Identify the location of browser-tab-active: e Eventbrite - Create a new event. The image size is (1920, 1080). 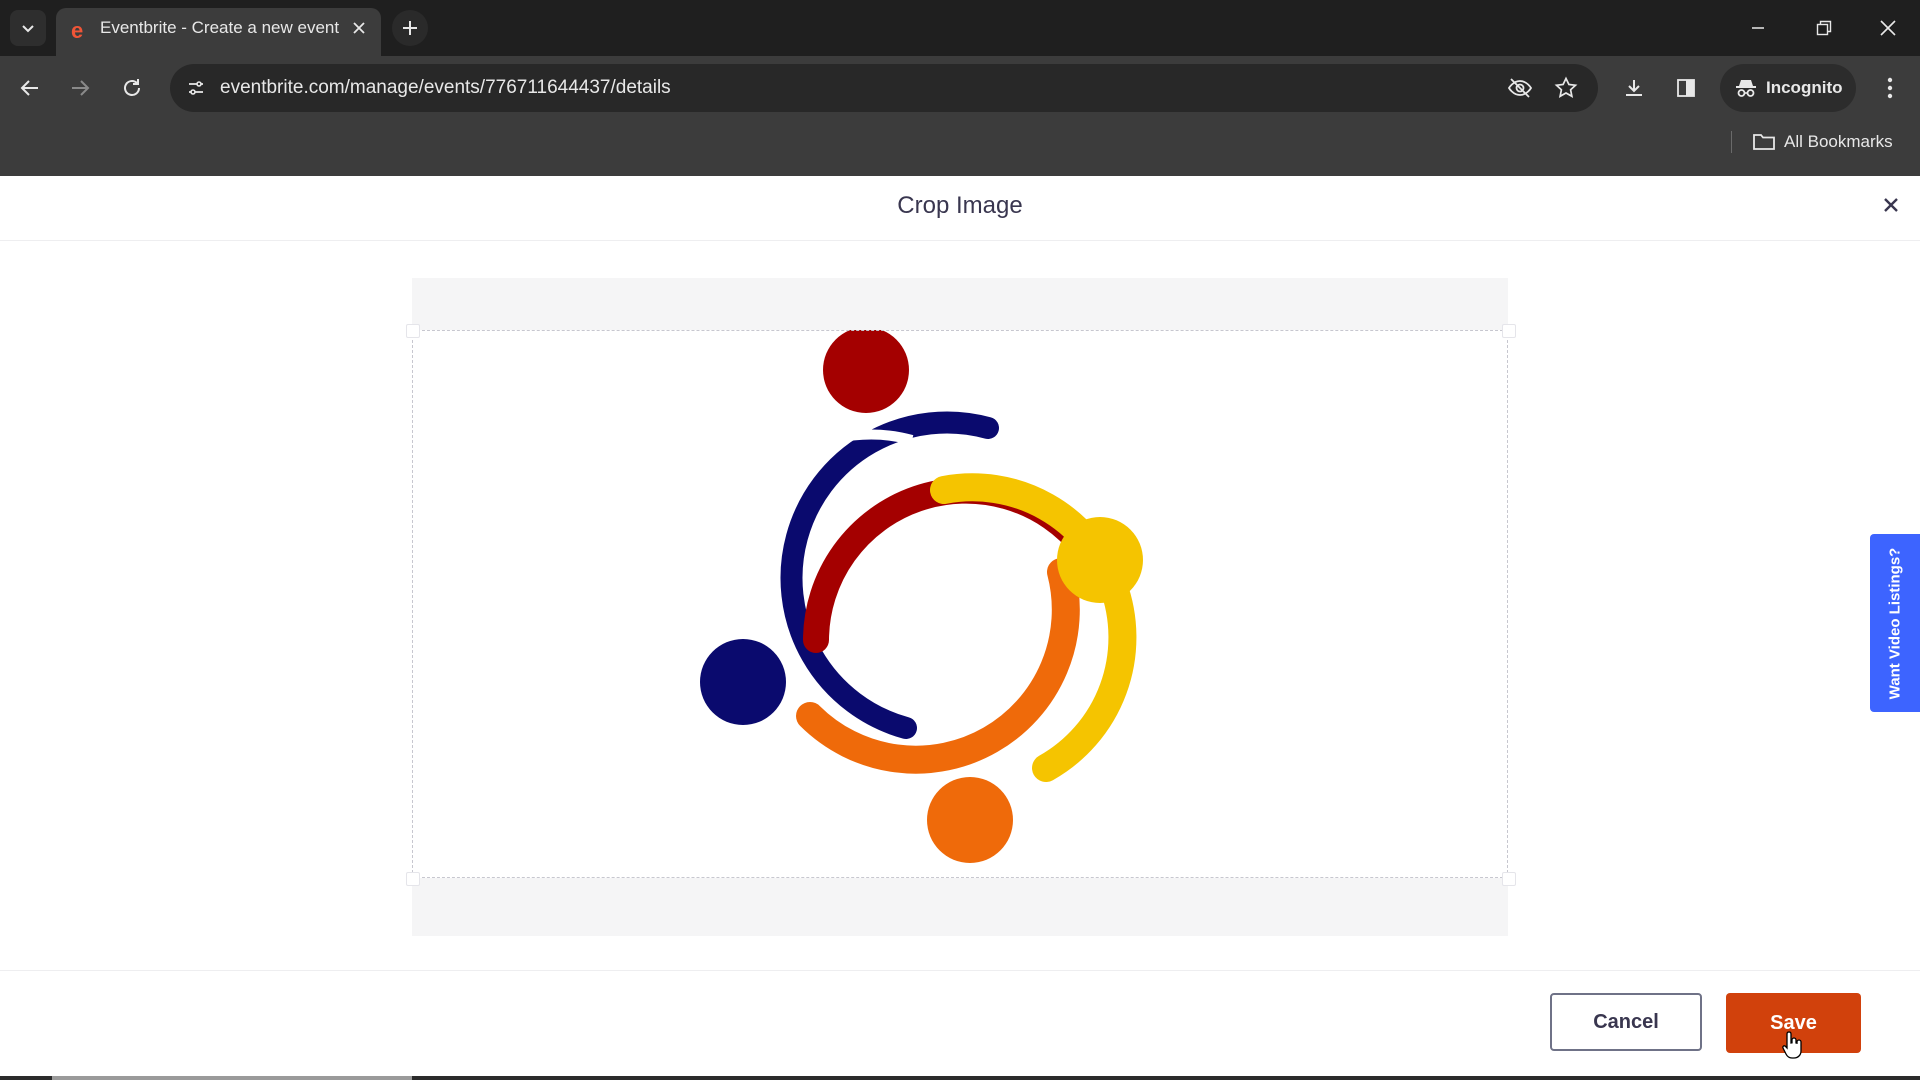
(218, 32).